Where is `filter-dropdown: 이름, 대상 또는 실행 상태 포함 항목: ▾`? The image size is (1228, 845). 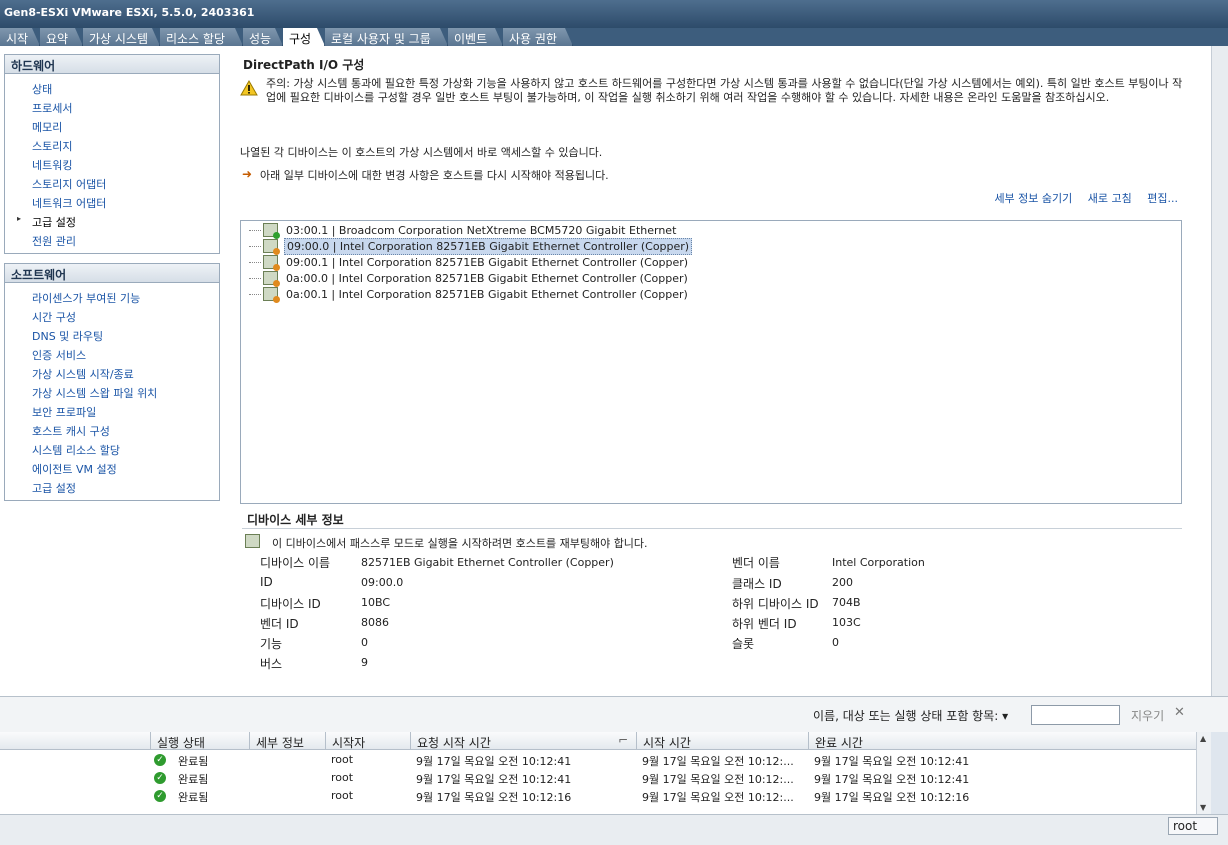
filter-dropdown: 이름, 대상 또는 실행 상태 포함 항목: ▾ is located at coordinates (910, 715).